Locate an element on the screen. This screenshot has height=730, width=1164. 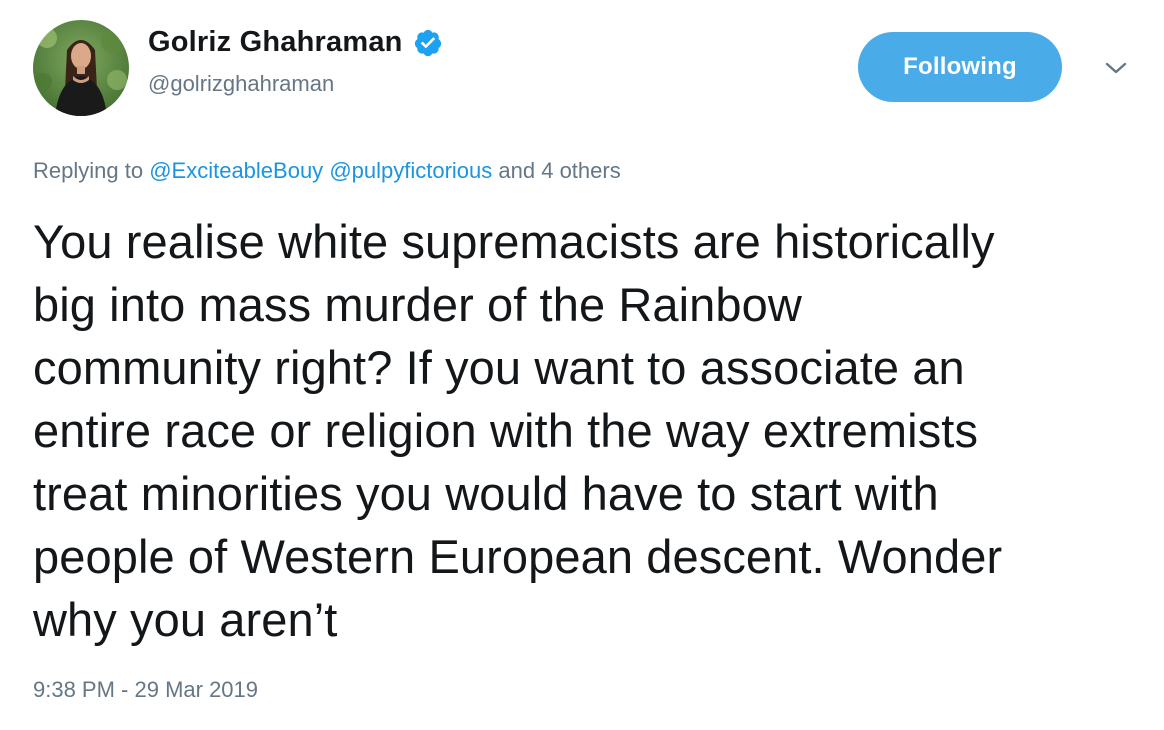
verified-badge-icon is located at coordinates (428, 43).